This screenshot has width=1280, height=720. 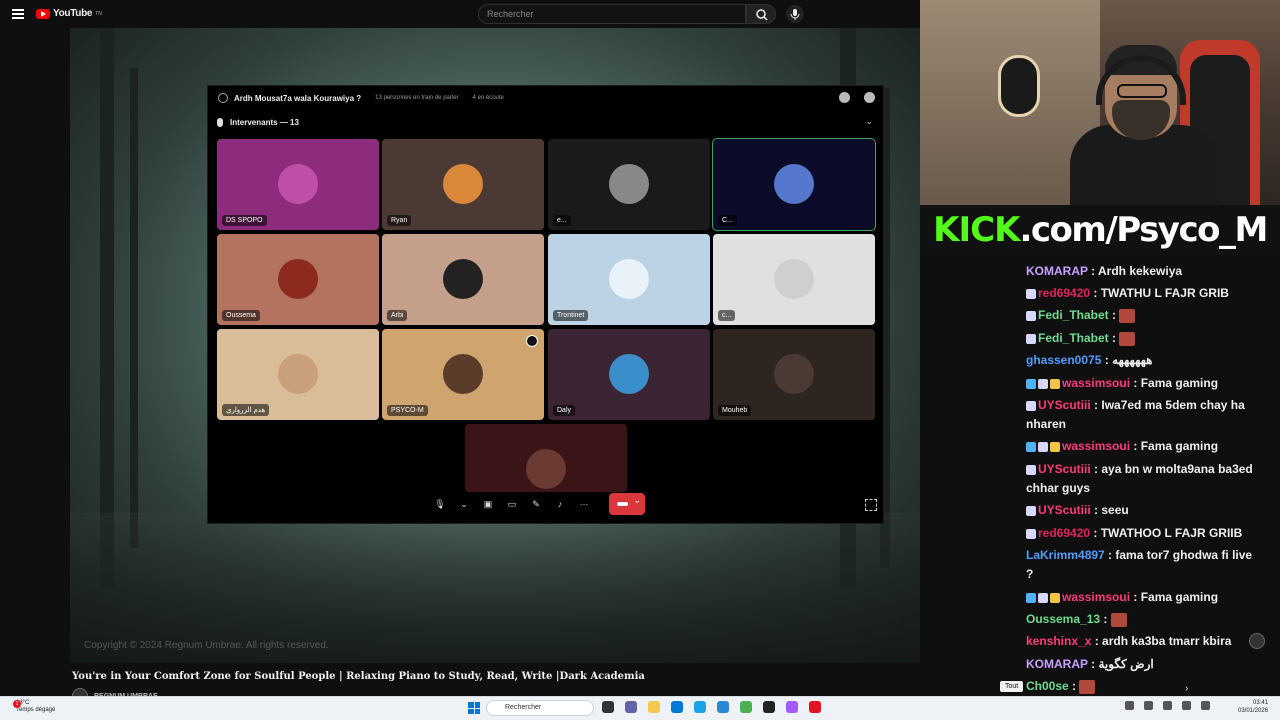 I want to click on chat-username: Oussema_13, so click(x=1063, y=619).